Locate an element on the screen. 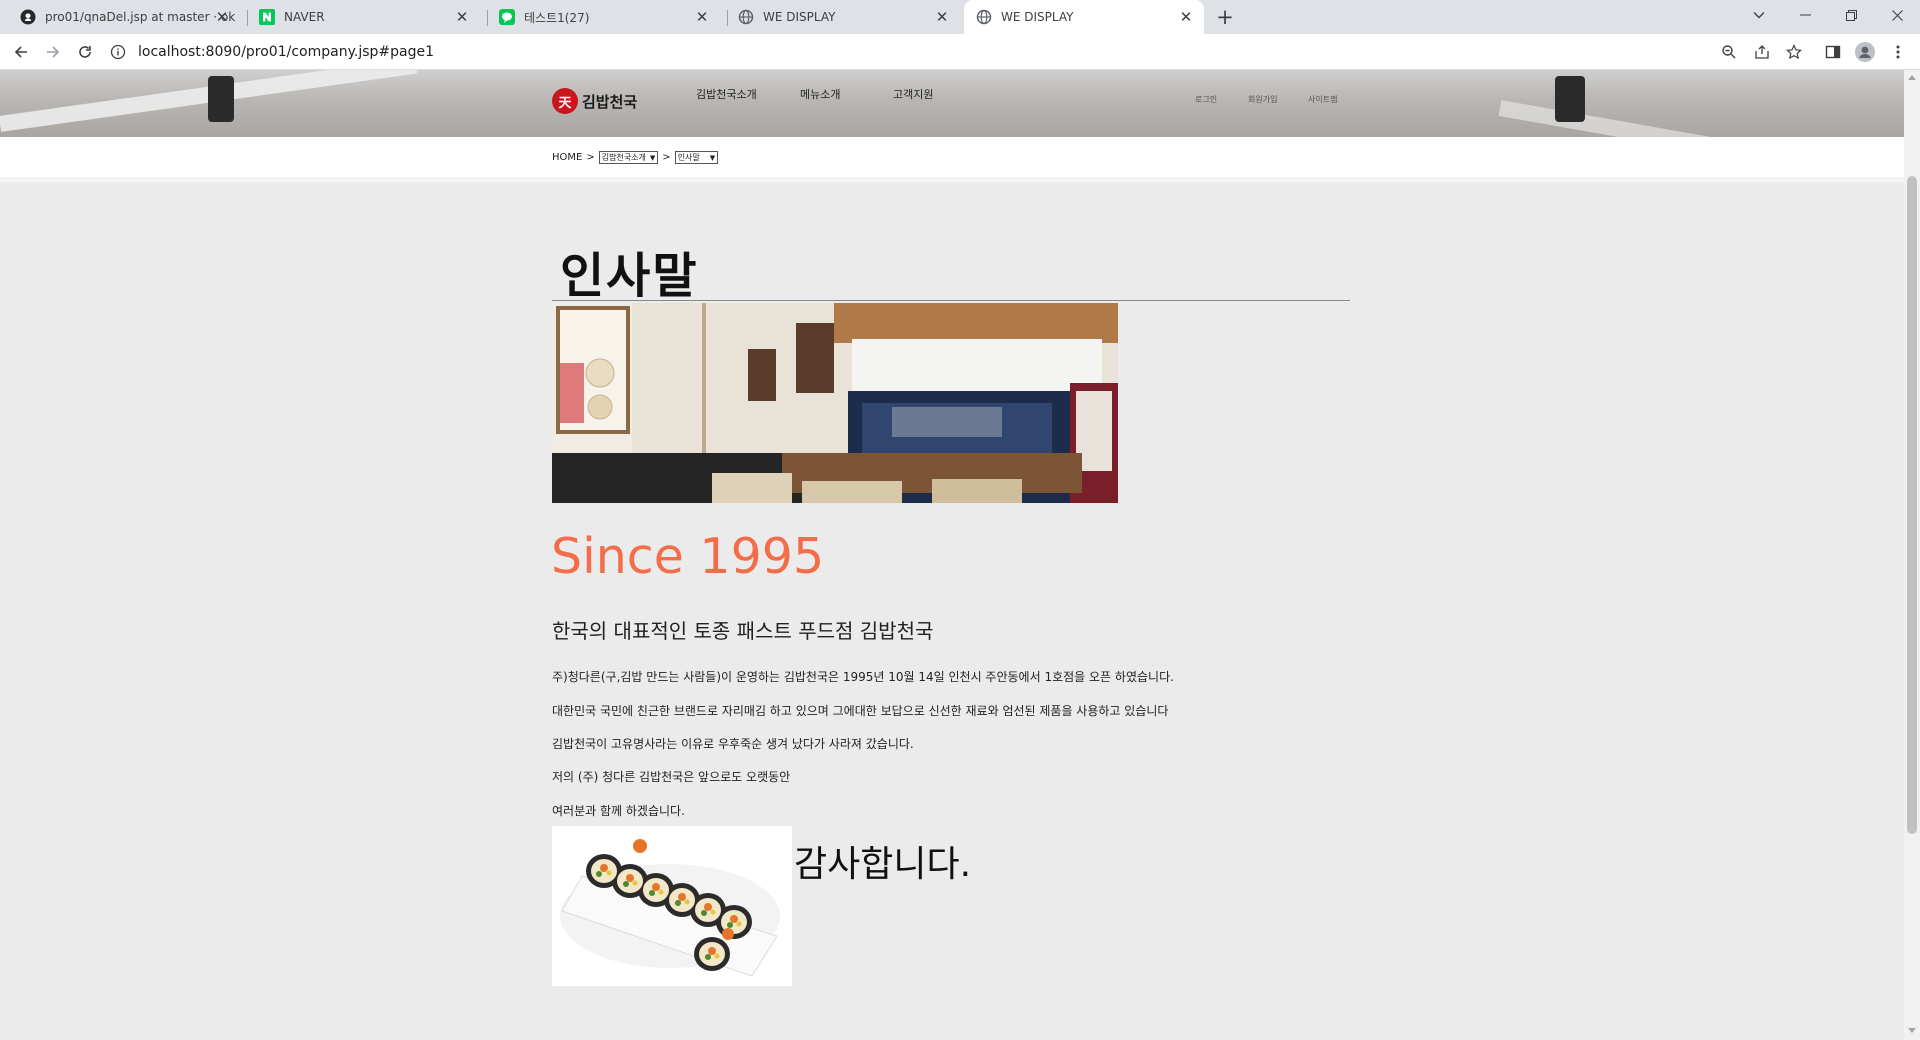 This screenshot has height=1040, width=1920. close-window-button is located at coordinates (1897, 15).